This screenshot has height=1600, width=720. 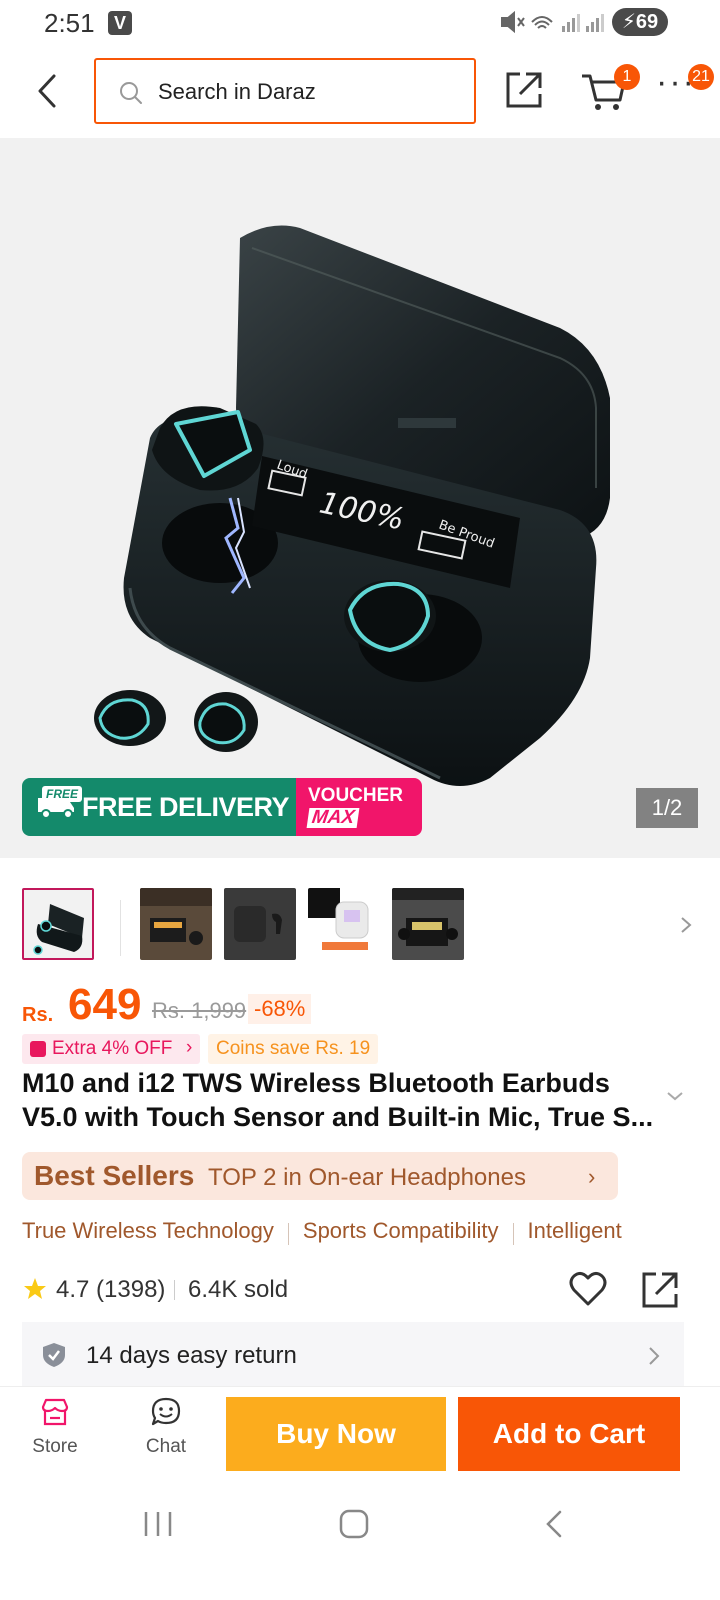 I want to click on voucher-text: VOUCHER, so click(x=356, y=795).